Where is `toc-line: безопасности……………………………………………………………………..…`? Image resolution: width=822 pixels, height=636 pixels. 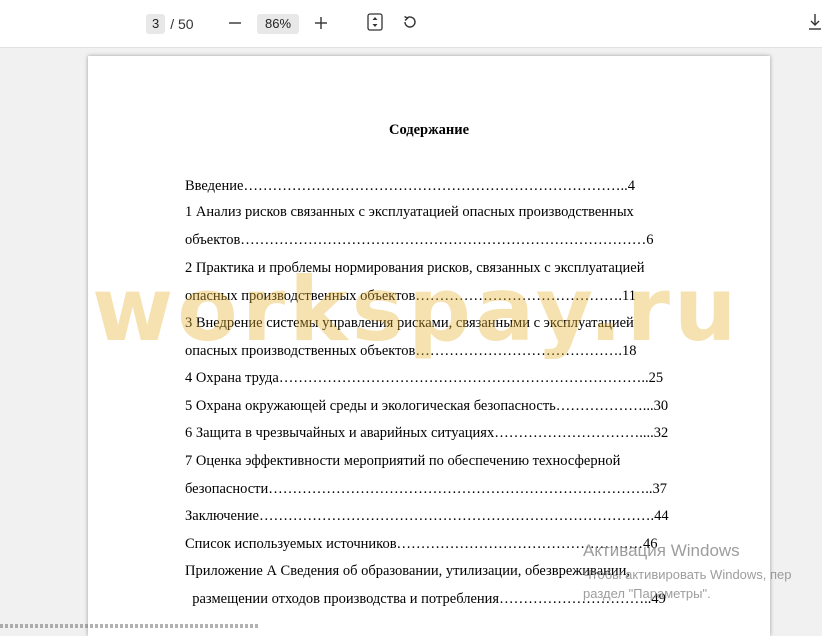
toc-line: безопасности……………………………………………………………………..… is located at coordinates (426, 489).